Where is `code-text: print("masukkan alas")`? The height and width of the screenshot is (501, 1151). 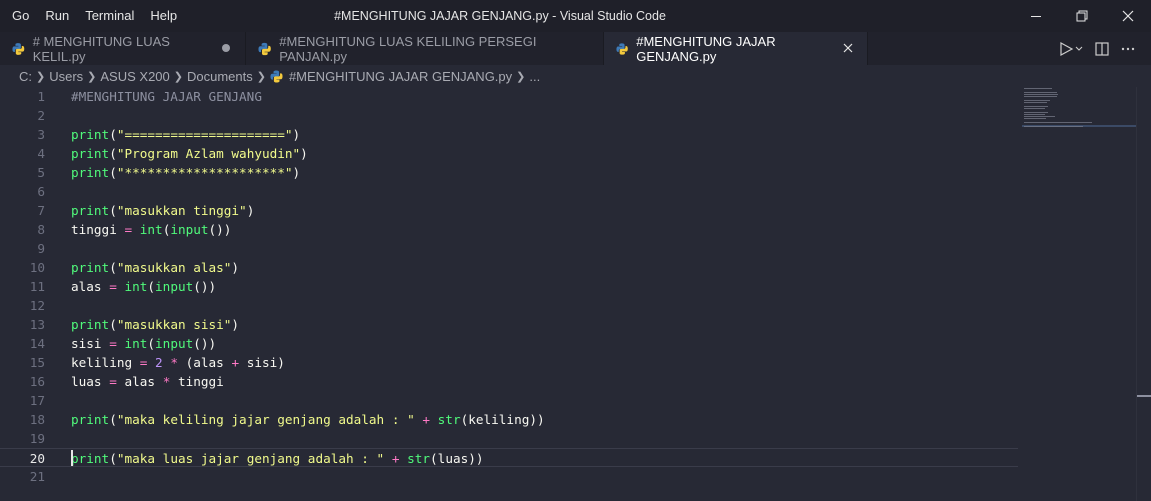 code-text: print("masukkan alas") is located at coordinates (155, 267).